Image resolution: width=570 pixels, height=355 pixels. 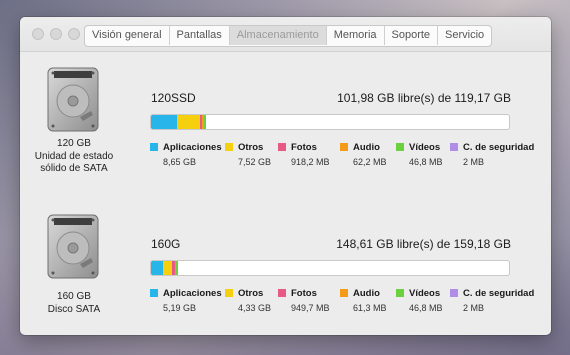 What do you see at coordinates (423, 244) in the screenshot?
I see `drive-capacity: 148,61 GB libre(s) de 159,18 GB` at bounding box center [423, 244].